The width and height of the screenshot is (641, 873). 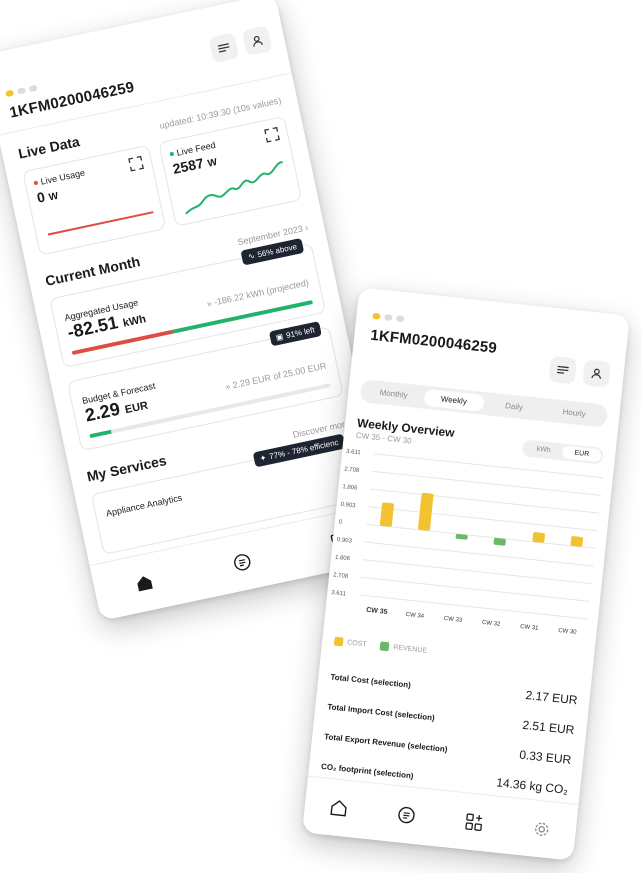 I want to click on tab-daily: Daily, so click(x=514, y=406).